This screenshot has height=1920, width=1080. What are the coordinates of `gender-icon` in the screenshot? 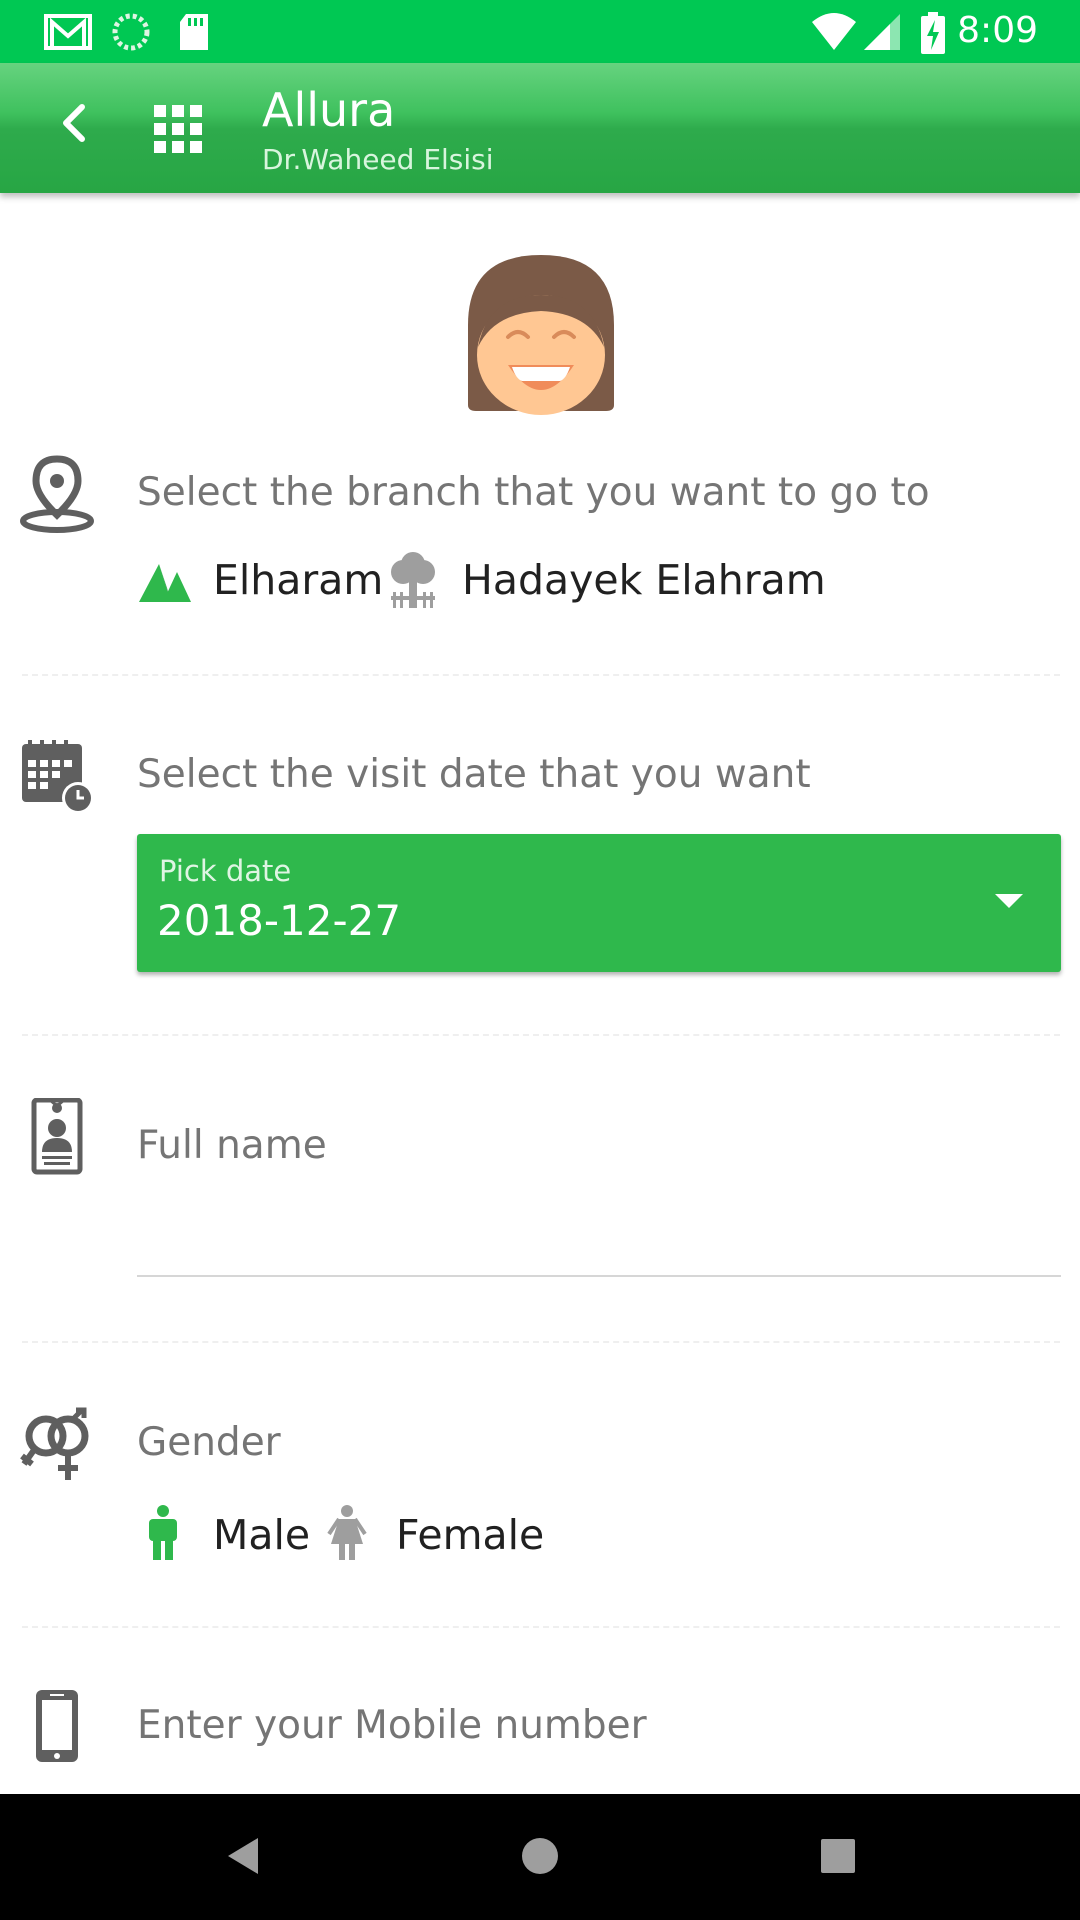 It's located at (54, 1443).